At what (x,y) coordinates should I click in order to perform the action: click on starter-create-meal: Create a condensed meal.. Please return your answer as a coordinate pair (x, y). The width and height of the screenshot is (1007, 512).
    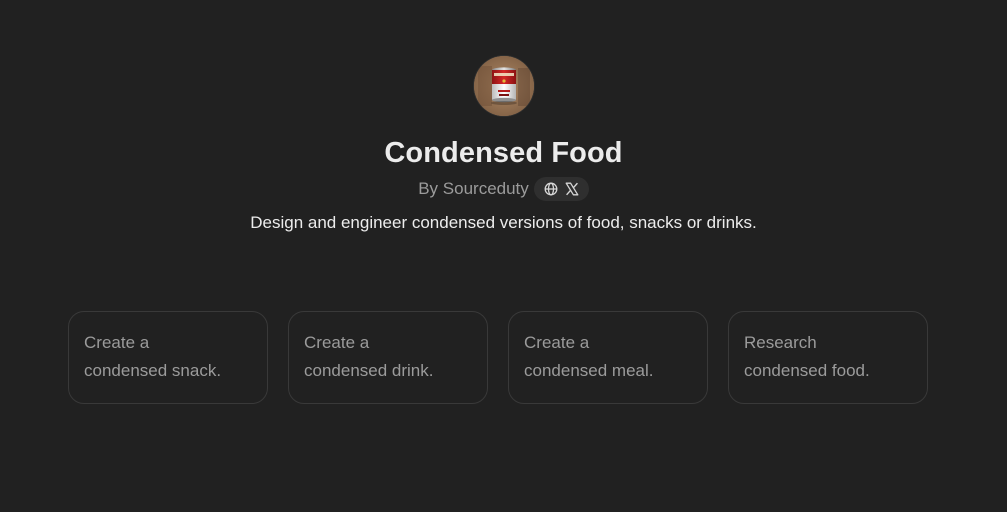
    Looking at the image, I should click on (608, 357).